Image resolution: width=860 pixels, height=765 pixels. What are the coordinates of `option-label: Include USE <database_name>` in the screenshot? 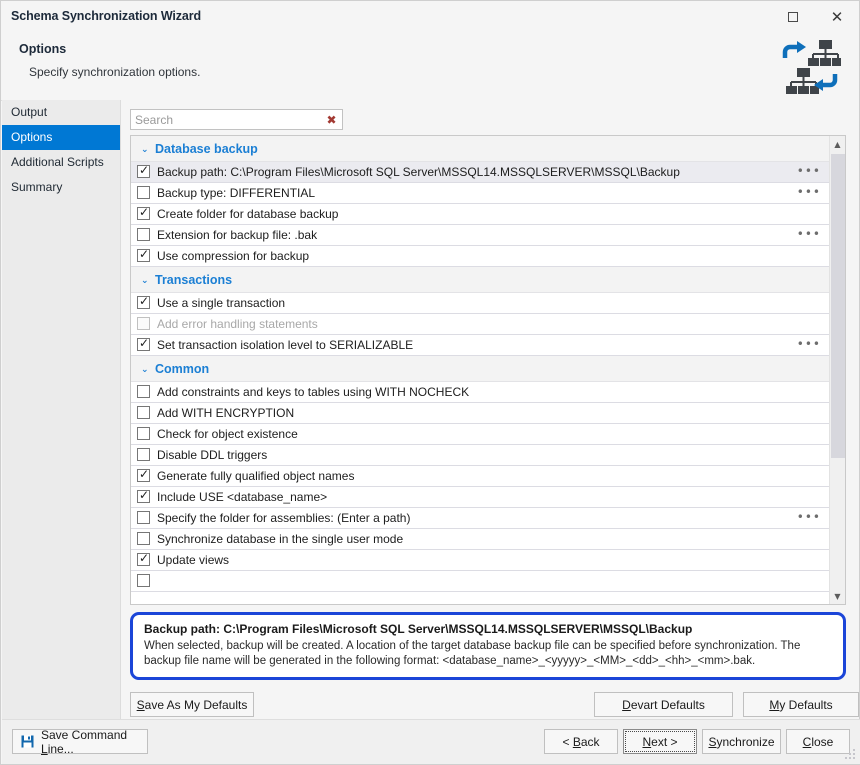 It's located at (242, 497).